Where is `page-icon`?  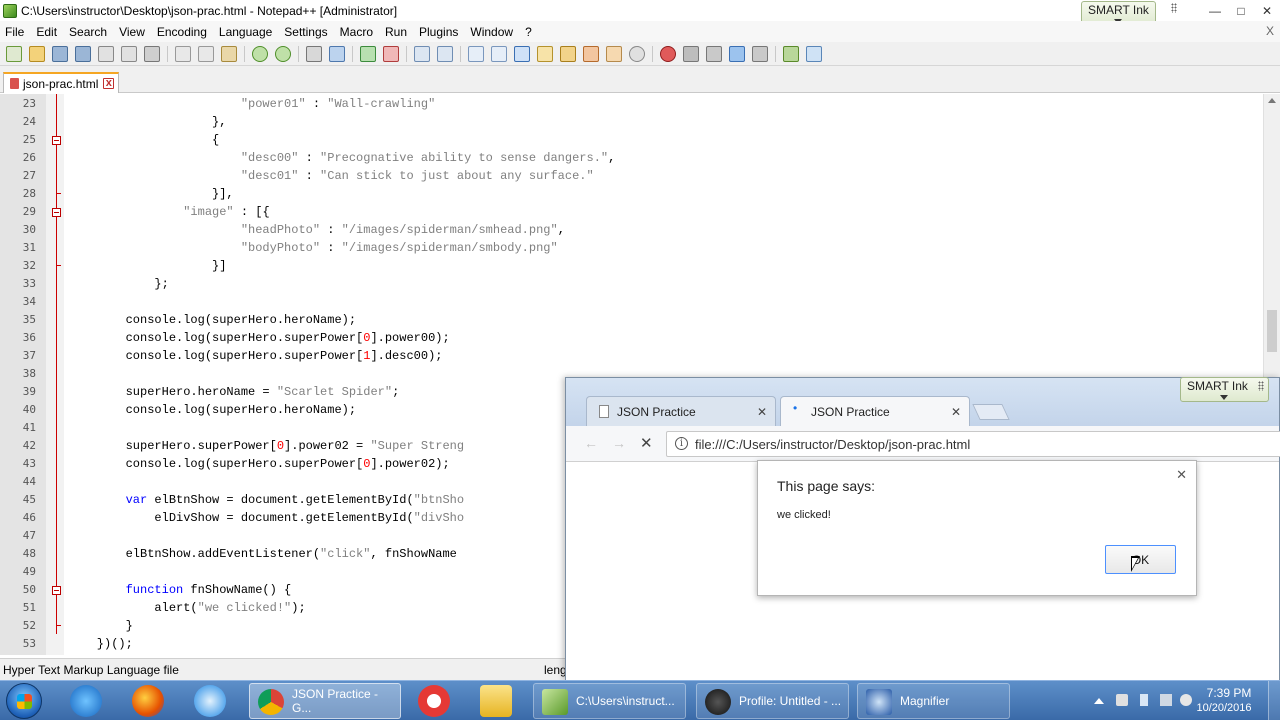
page-icon is located at coordinates (604, 411).